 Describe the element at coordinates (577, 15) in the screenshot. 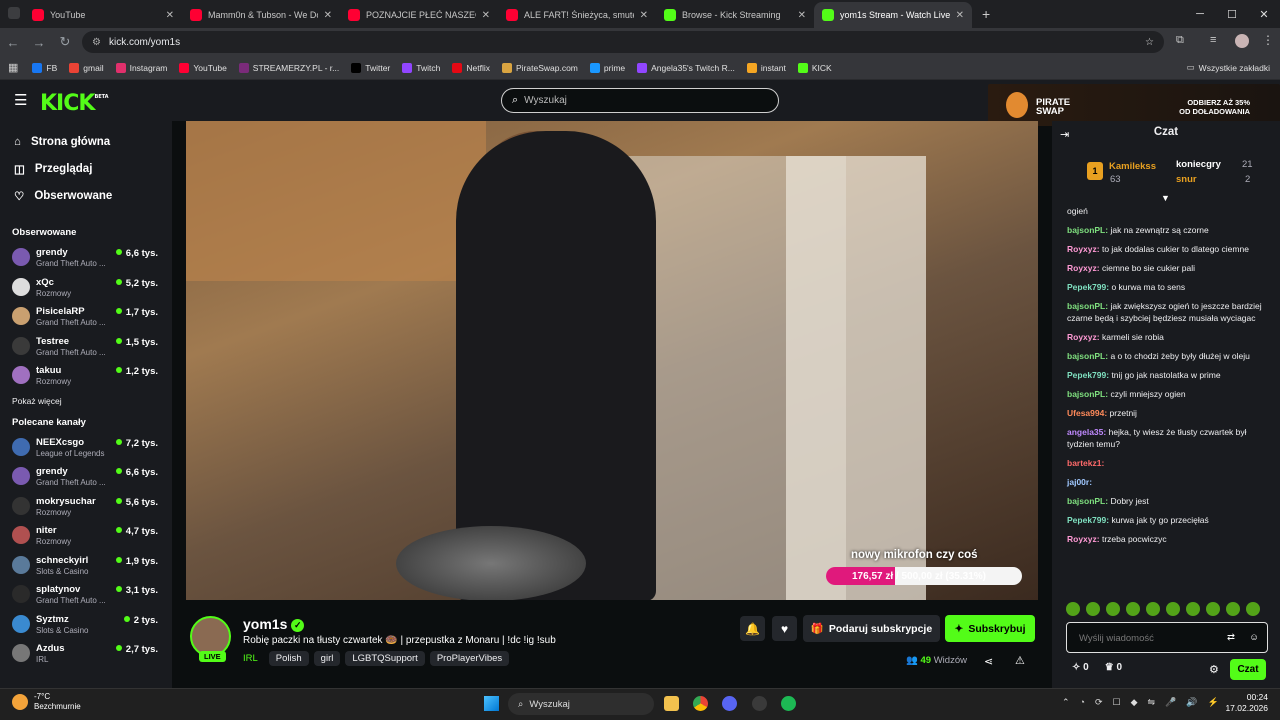

I see `browser-tab: ALE FART! Śnieżyca, smutek Ni ✕` at that location.